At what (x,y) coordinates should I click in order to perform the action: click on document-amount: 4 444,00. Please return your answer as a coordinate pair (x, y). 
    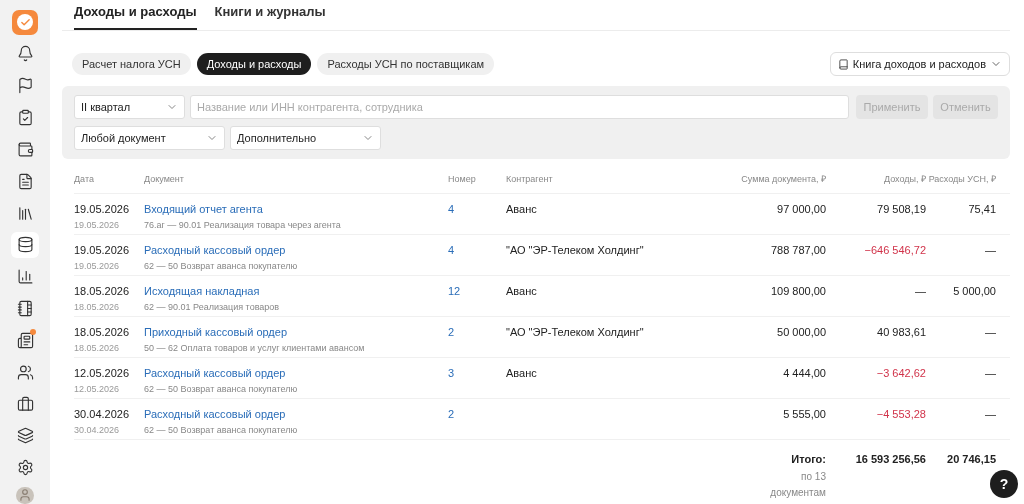
    Looking at the image, I should click on (804, 373).